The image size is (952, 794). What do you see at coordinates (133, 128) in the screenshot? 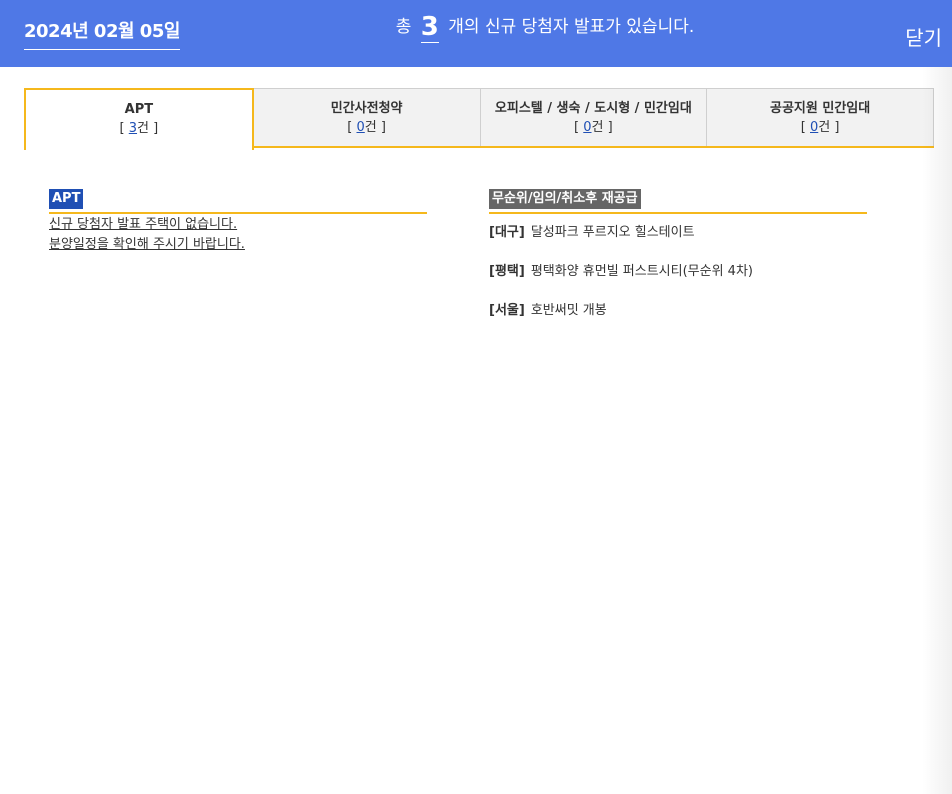
I see `tab-count-number: 3` at bounding box center [133, 128].